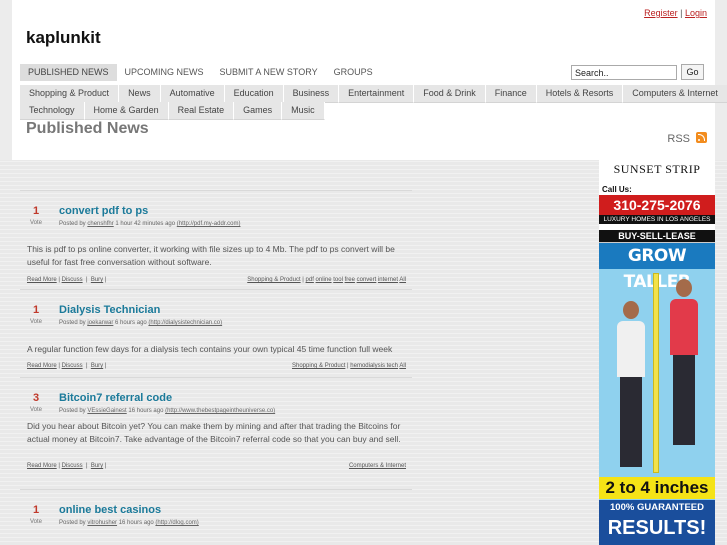 The width and height of the screenshot is (727, 545). I want to click on rss-icon, so click(701, 137).